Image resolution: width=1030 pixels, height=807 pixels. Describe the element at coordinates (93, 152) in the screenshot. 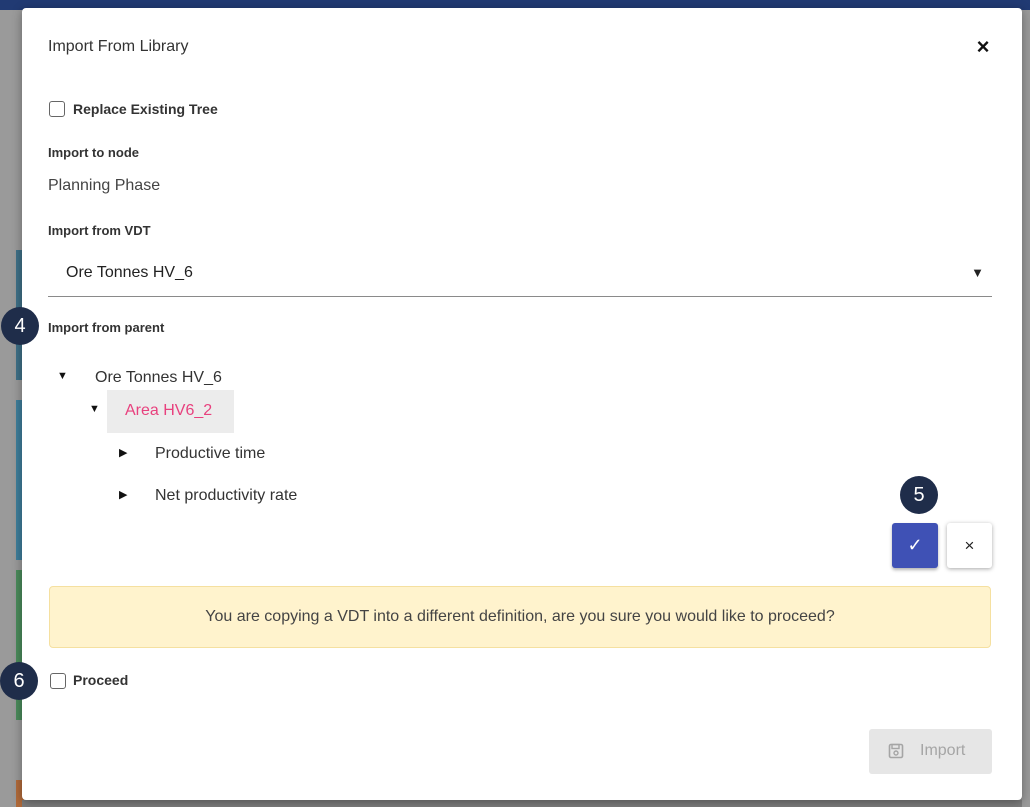

I see `import-to-node-label: Import to node` at that location.